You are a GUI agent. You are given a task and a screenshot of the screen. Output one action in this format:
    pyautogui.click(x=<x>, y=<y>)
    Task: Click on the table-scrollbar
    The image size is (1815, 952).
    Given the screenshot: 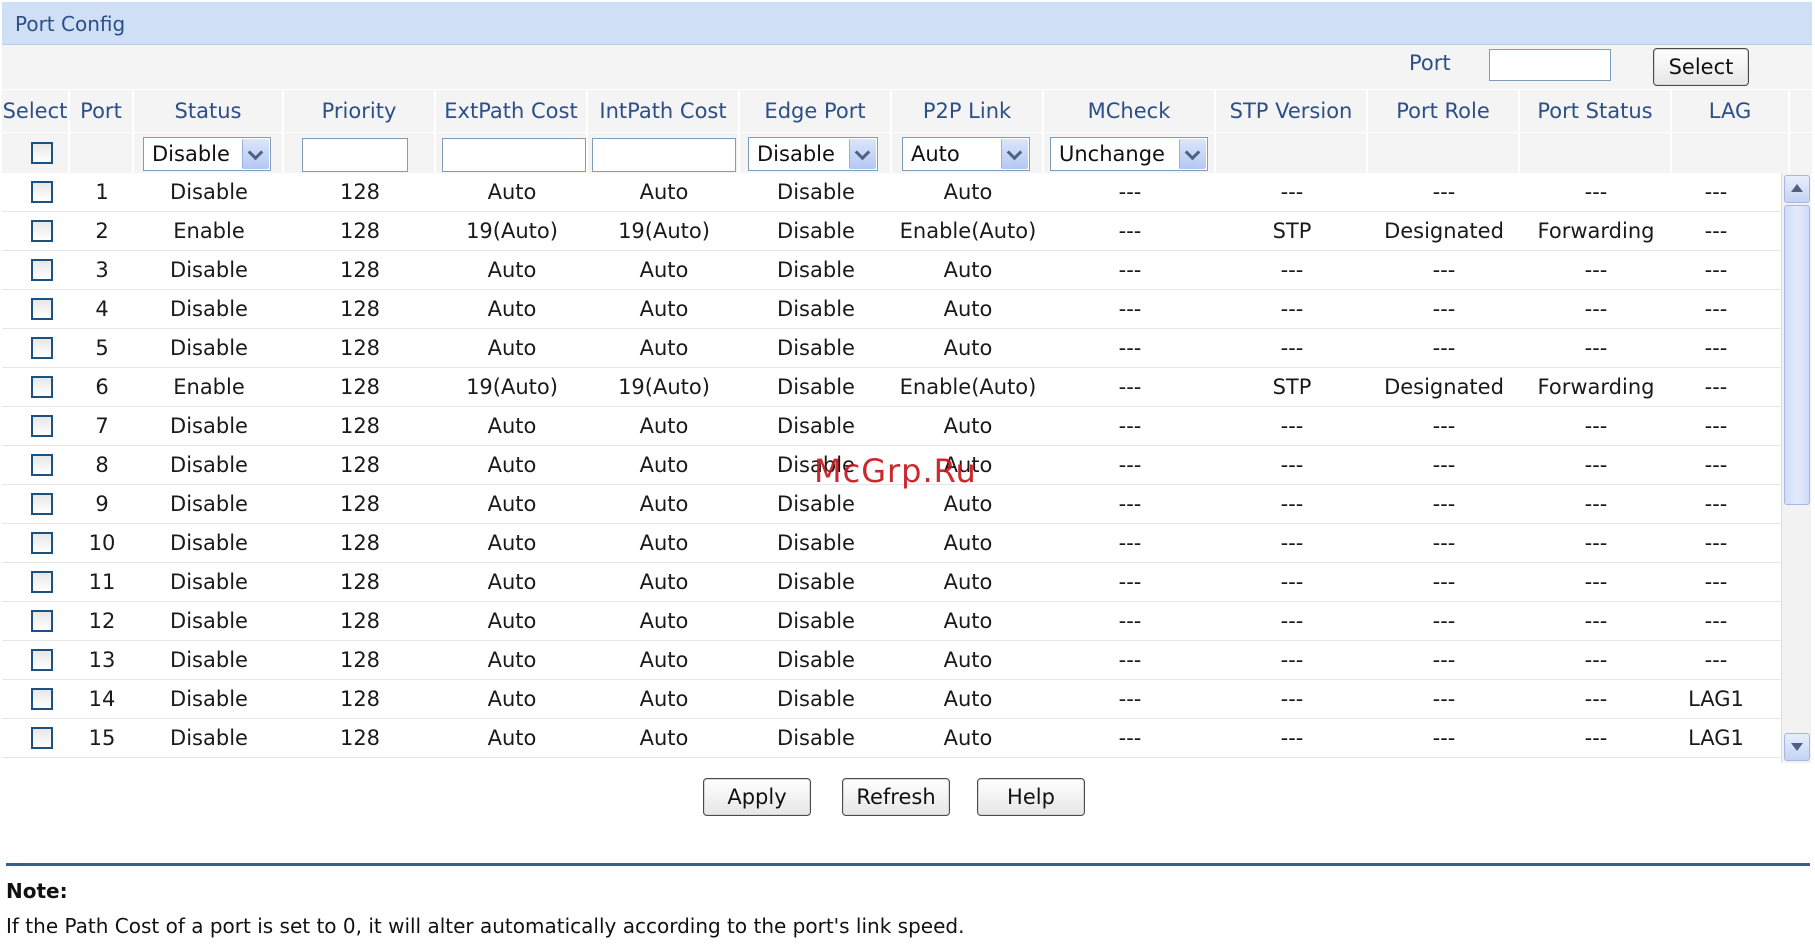 What is the action you would take?
    pyautogui.click(x=1796, y=468)
    